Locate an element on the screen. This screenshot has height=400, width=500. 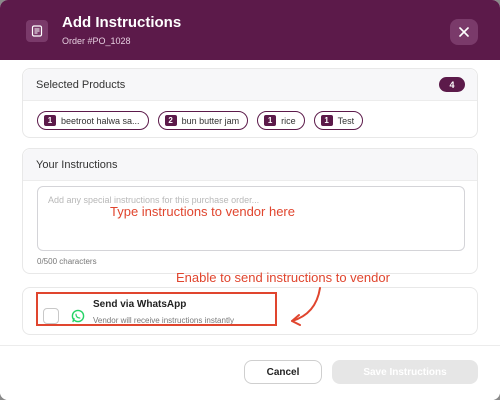
close-icon is located at coordinates (464, 32).